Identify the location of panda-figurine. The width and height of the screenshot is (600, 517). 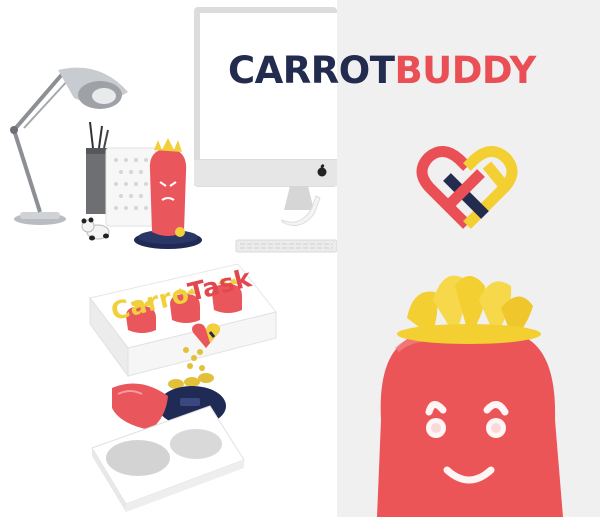
(95, 229).